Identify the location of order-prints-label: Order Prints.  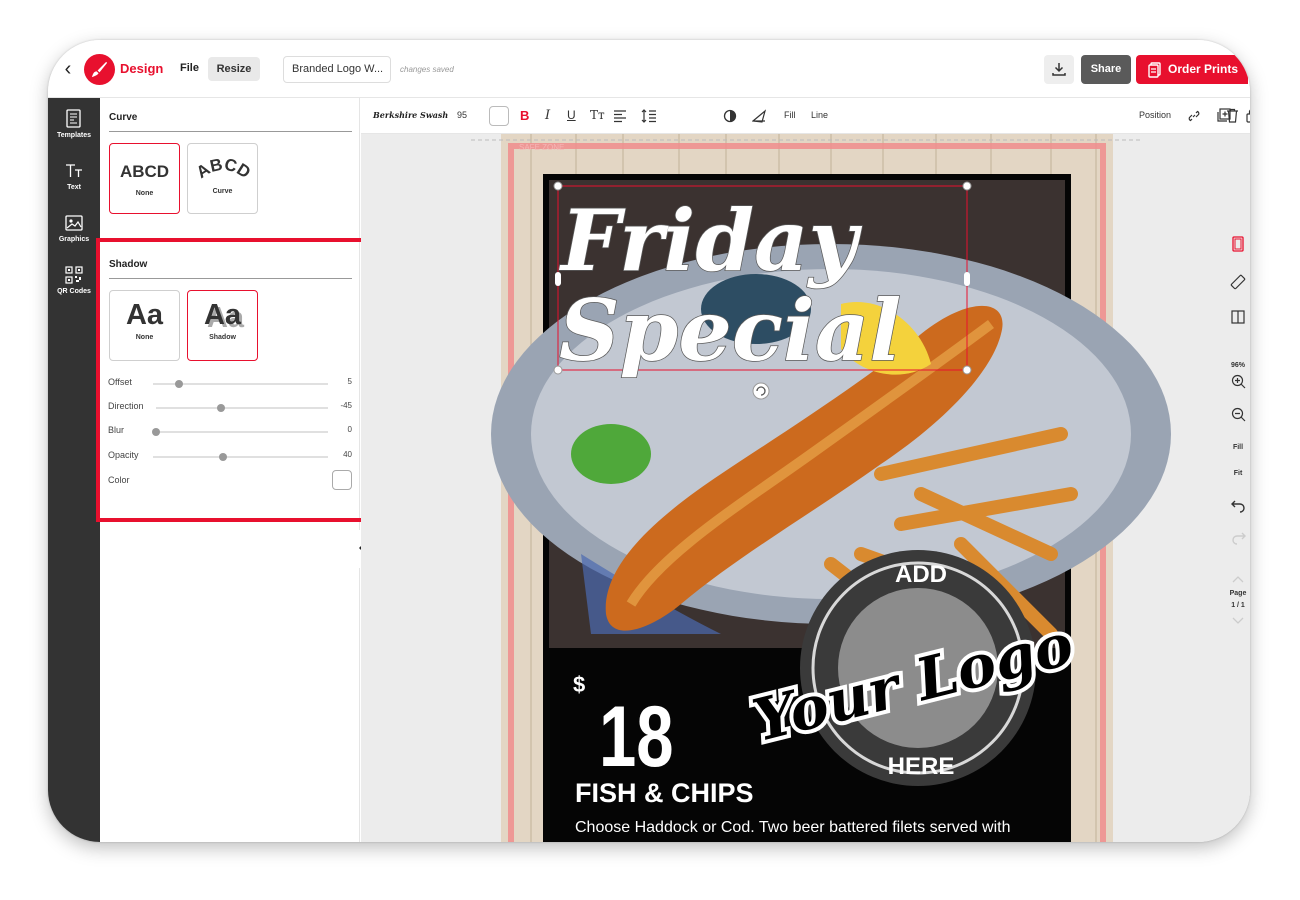
(1203, 69).